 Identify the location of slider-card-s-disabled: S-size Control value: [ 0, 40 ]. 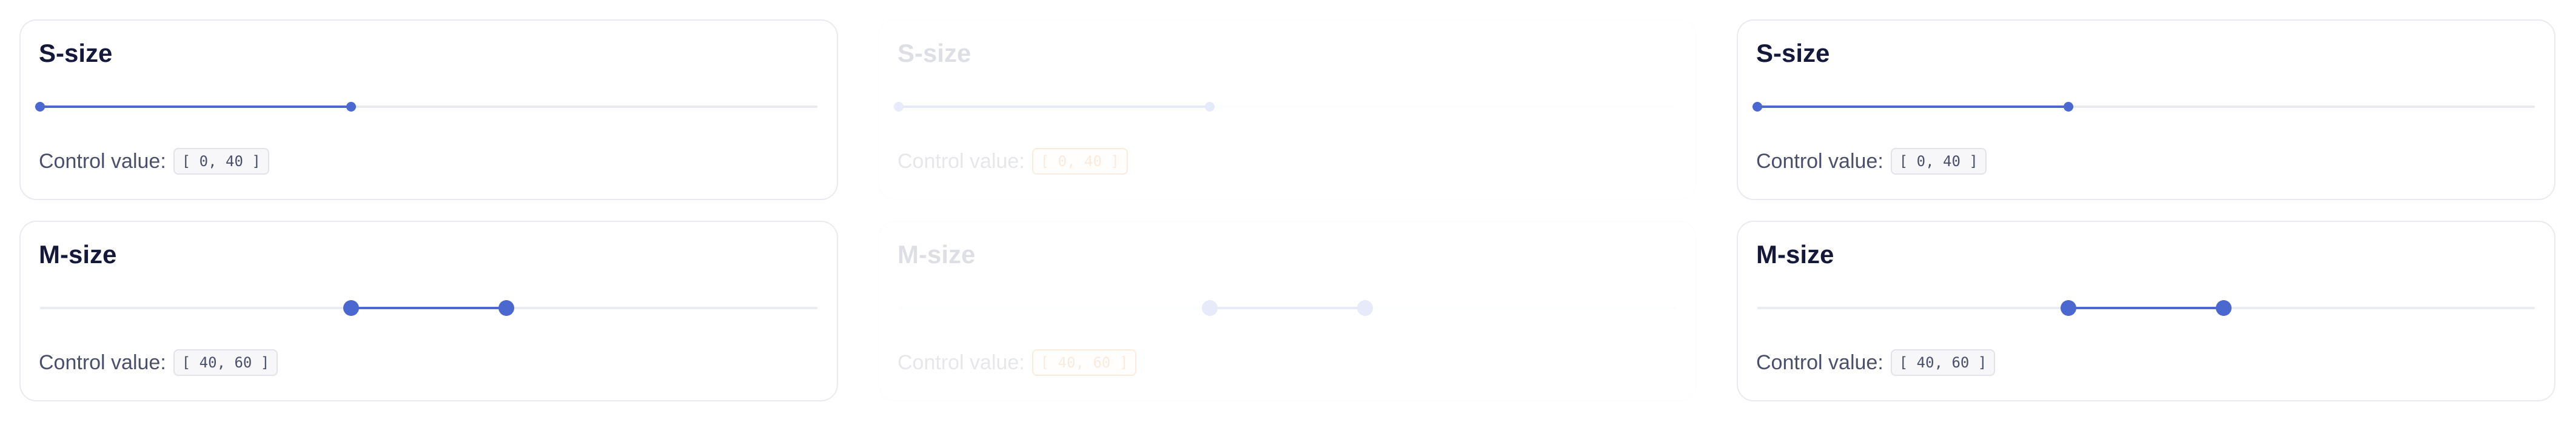
(1287, 109).